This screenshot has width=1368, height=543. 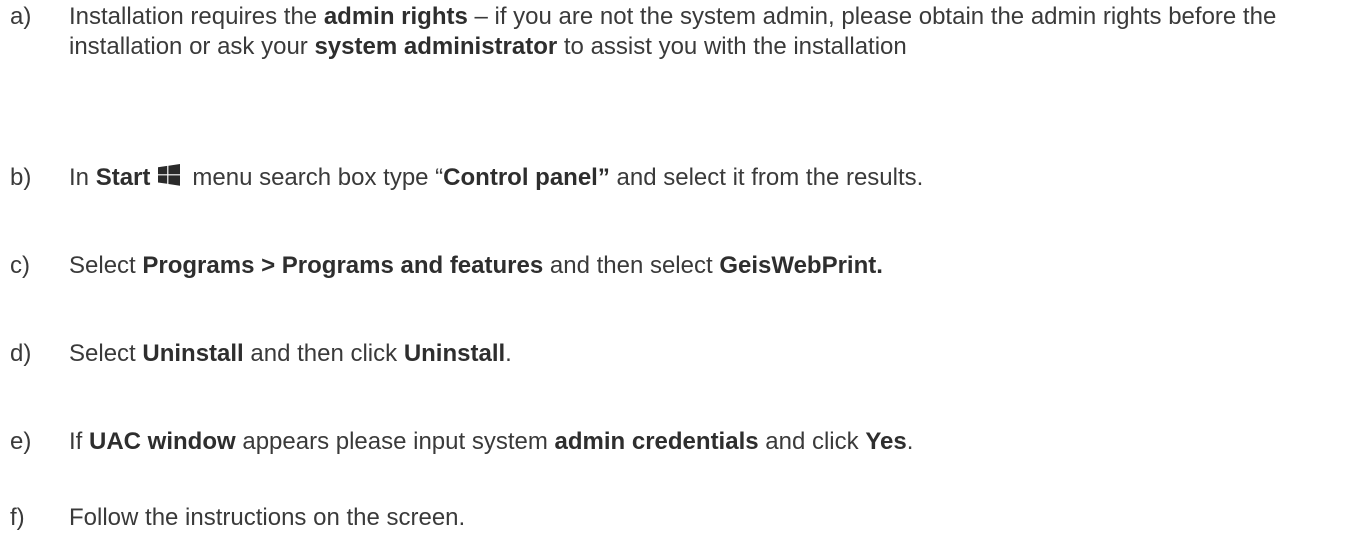 I want to click on step-letter: f), so click(x=17, y=517).